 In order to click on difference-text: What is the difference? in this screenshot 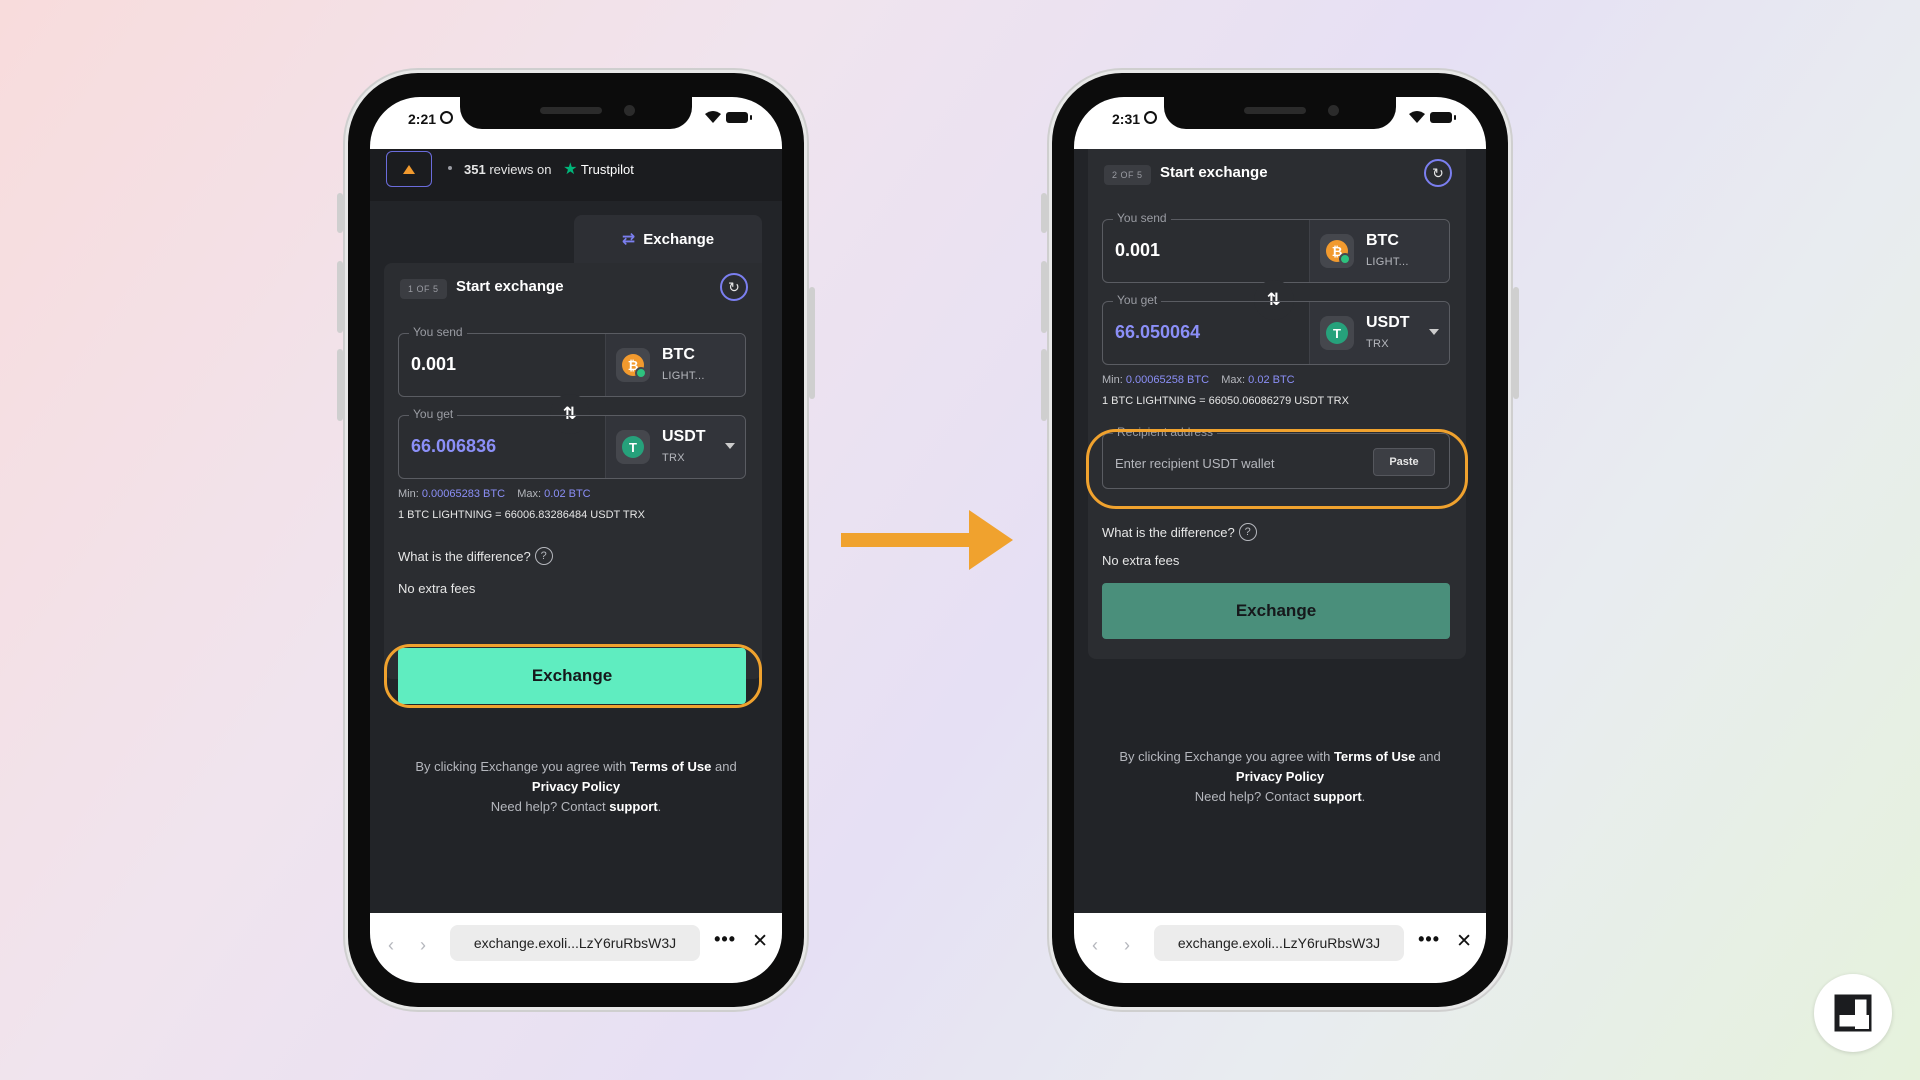, I will do `click(1168, 532)`.